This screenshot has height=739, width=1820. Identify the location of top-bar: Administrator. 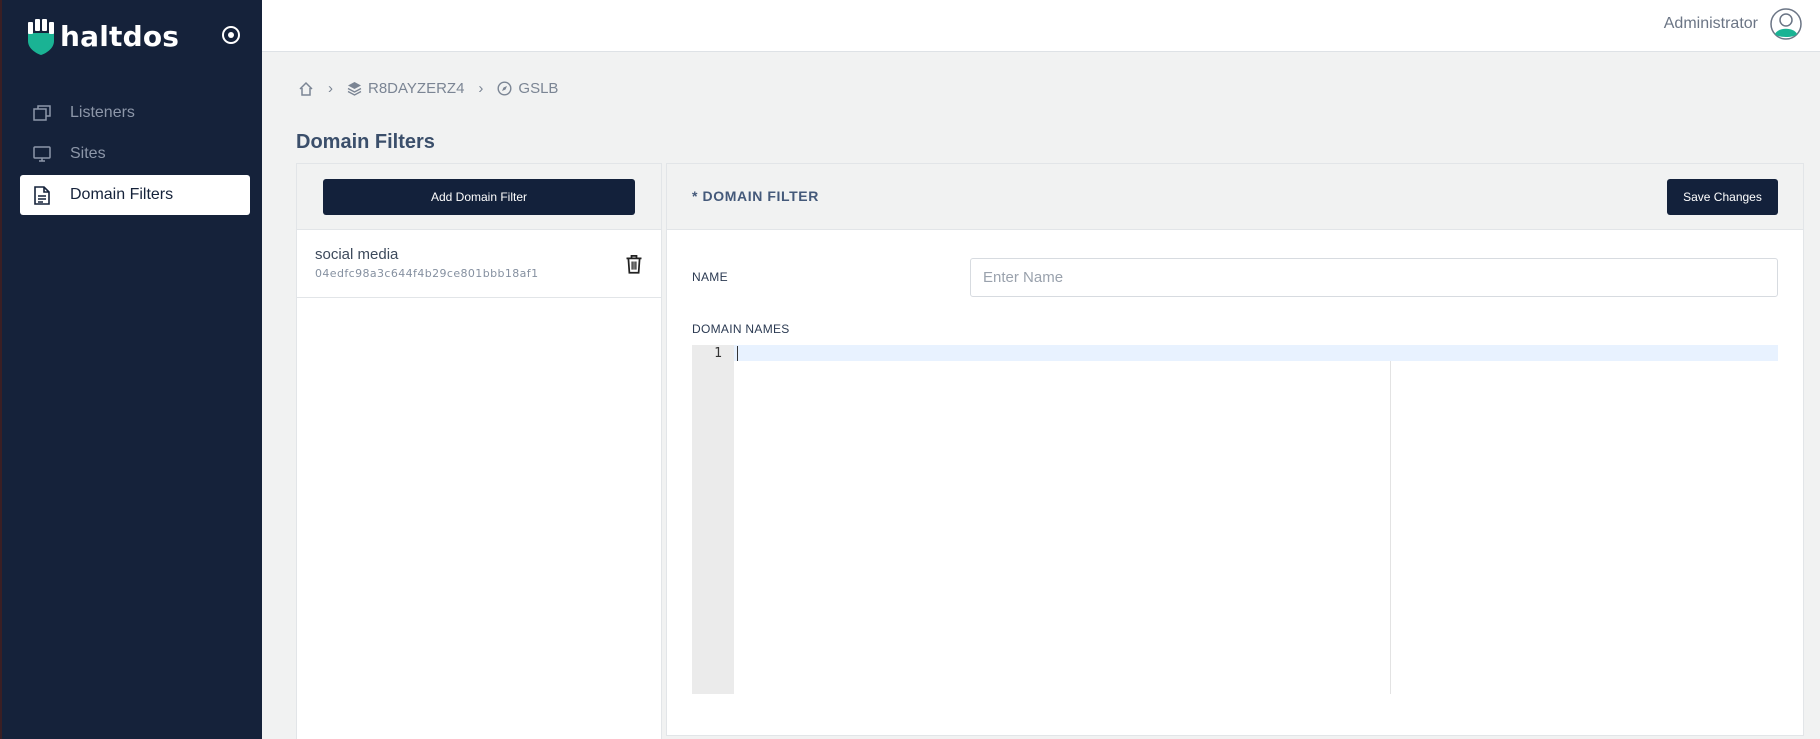
(1041, 26).